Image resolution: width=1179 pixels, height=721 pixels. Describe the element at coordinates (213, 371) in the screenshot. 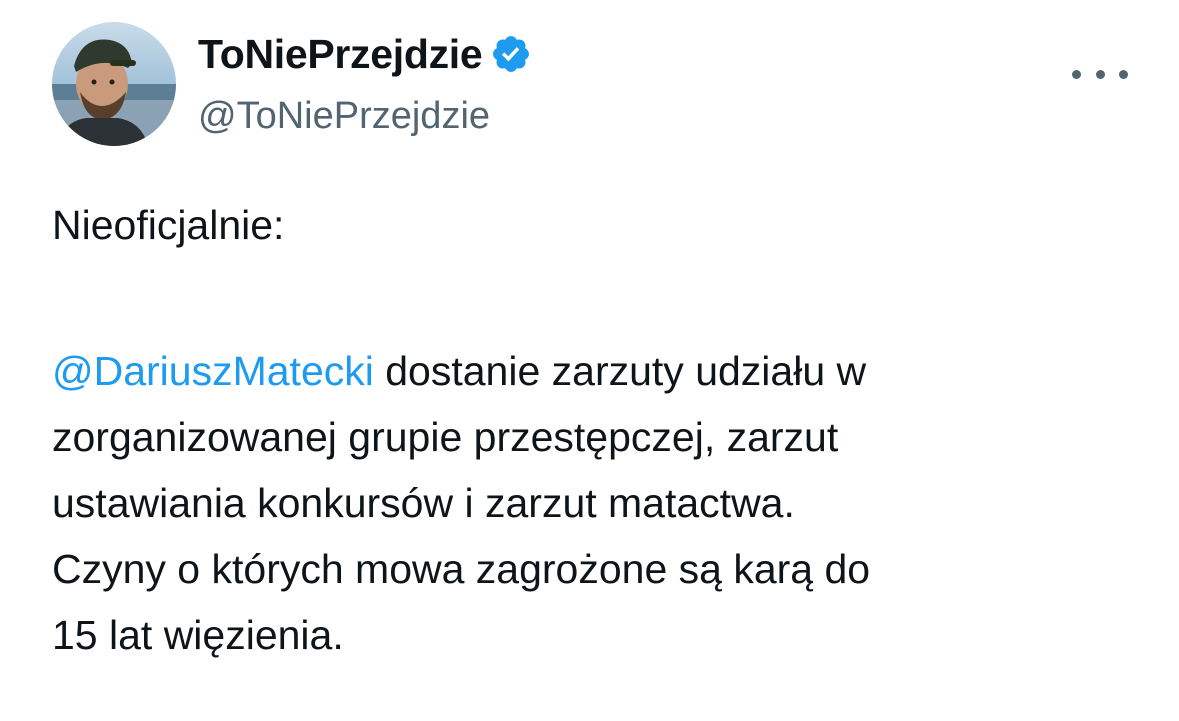

I see `mention-link: @DariuszMatecki` at that location.